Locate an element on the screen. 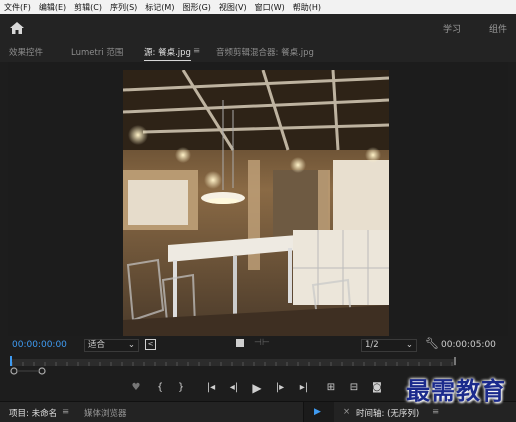 This screenshot has width=516, height=422. mark-out-icon: } is located at coordinates (181, 388).